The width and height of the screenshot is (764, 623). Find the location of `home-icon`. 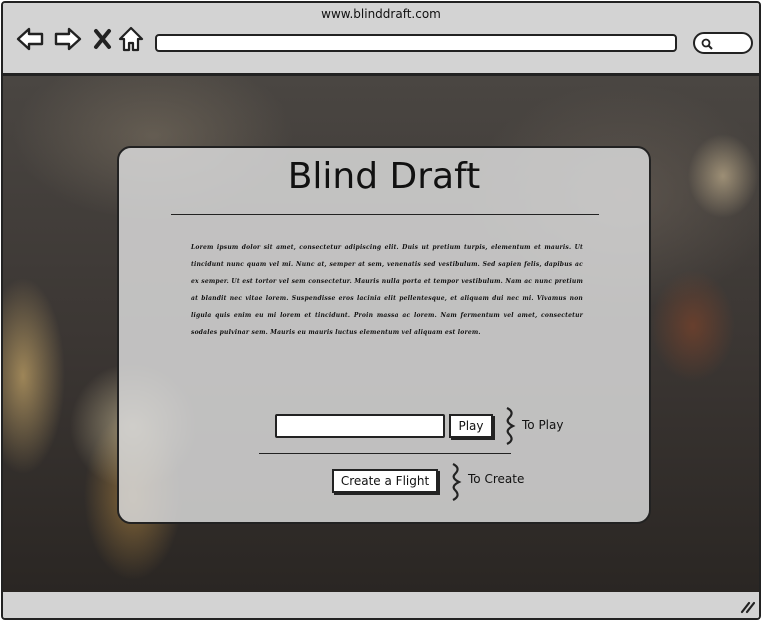

home-icon is located at coordinates (131, 39).